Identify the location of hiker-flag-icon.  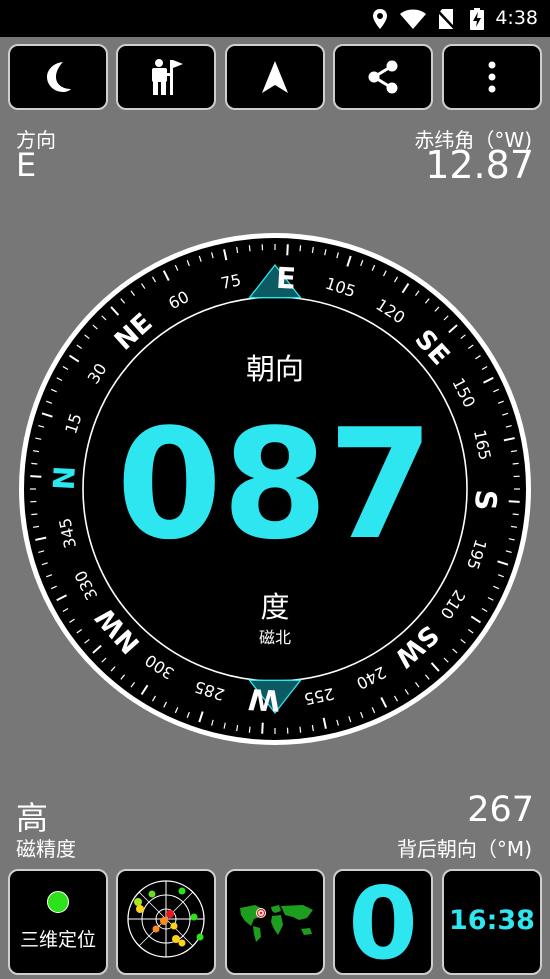
(167, 77).